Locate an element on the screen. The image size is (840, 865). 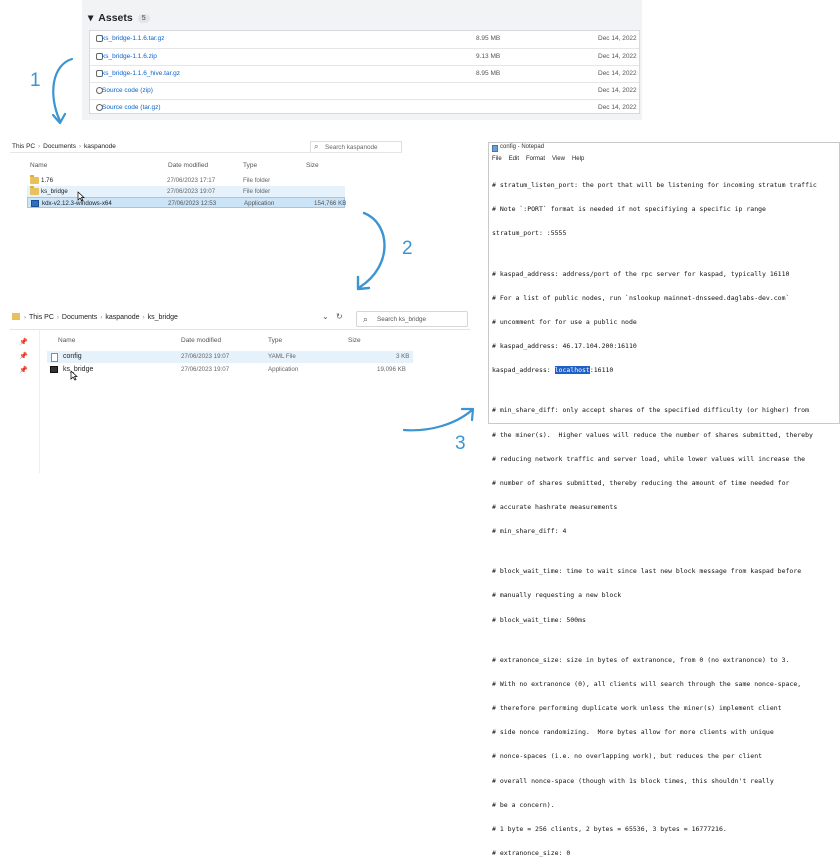
asset-link: ks_bridge-1.1.6.tar.gz is located at coordinates (133, 38).